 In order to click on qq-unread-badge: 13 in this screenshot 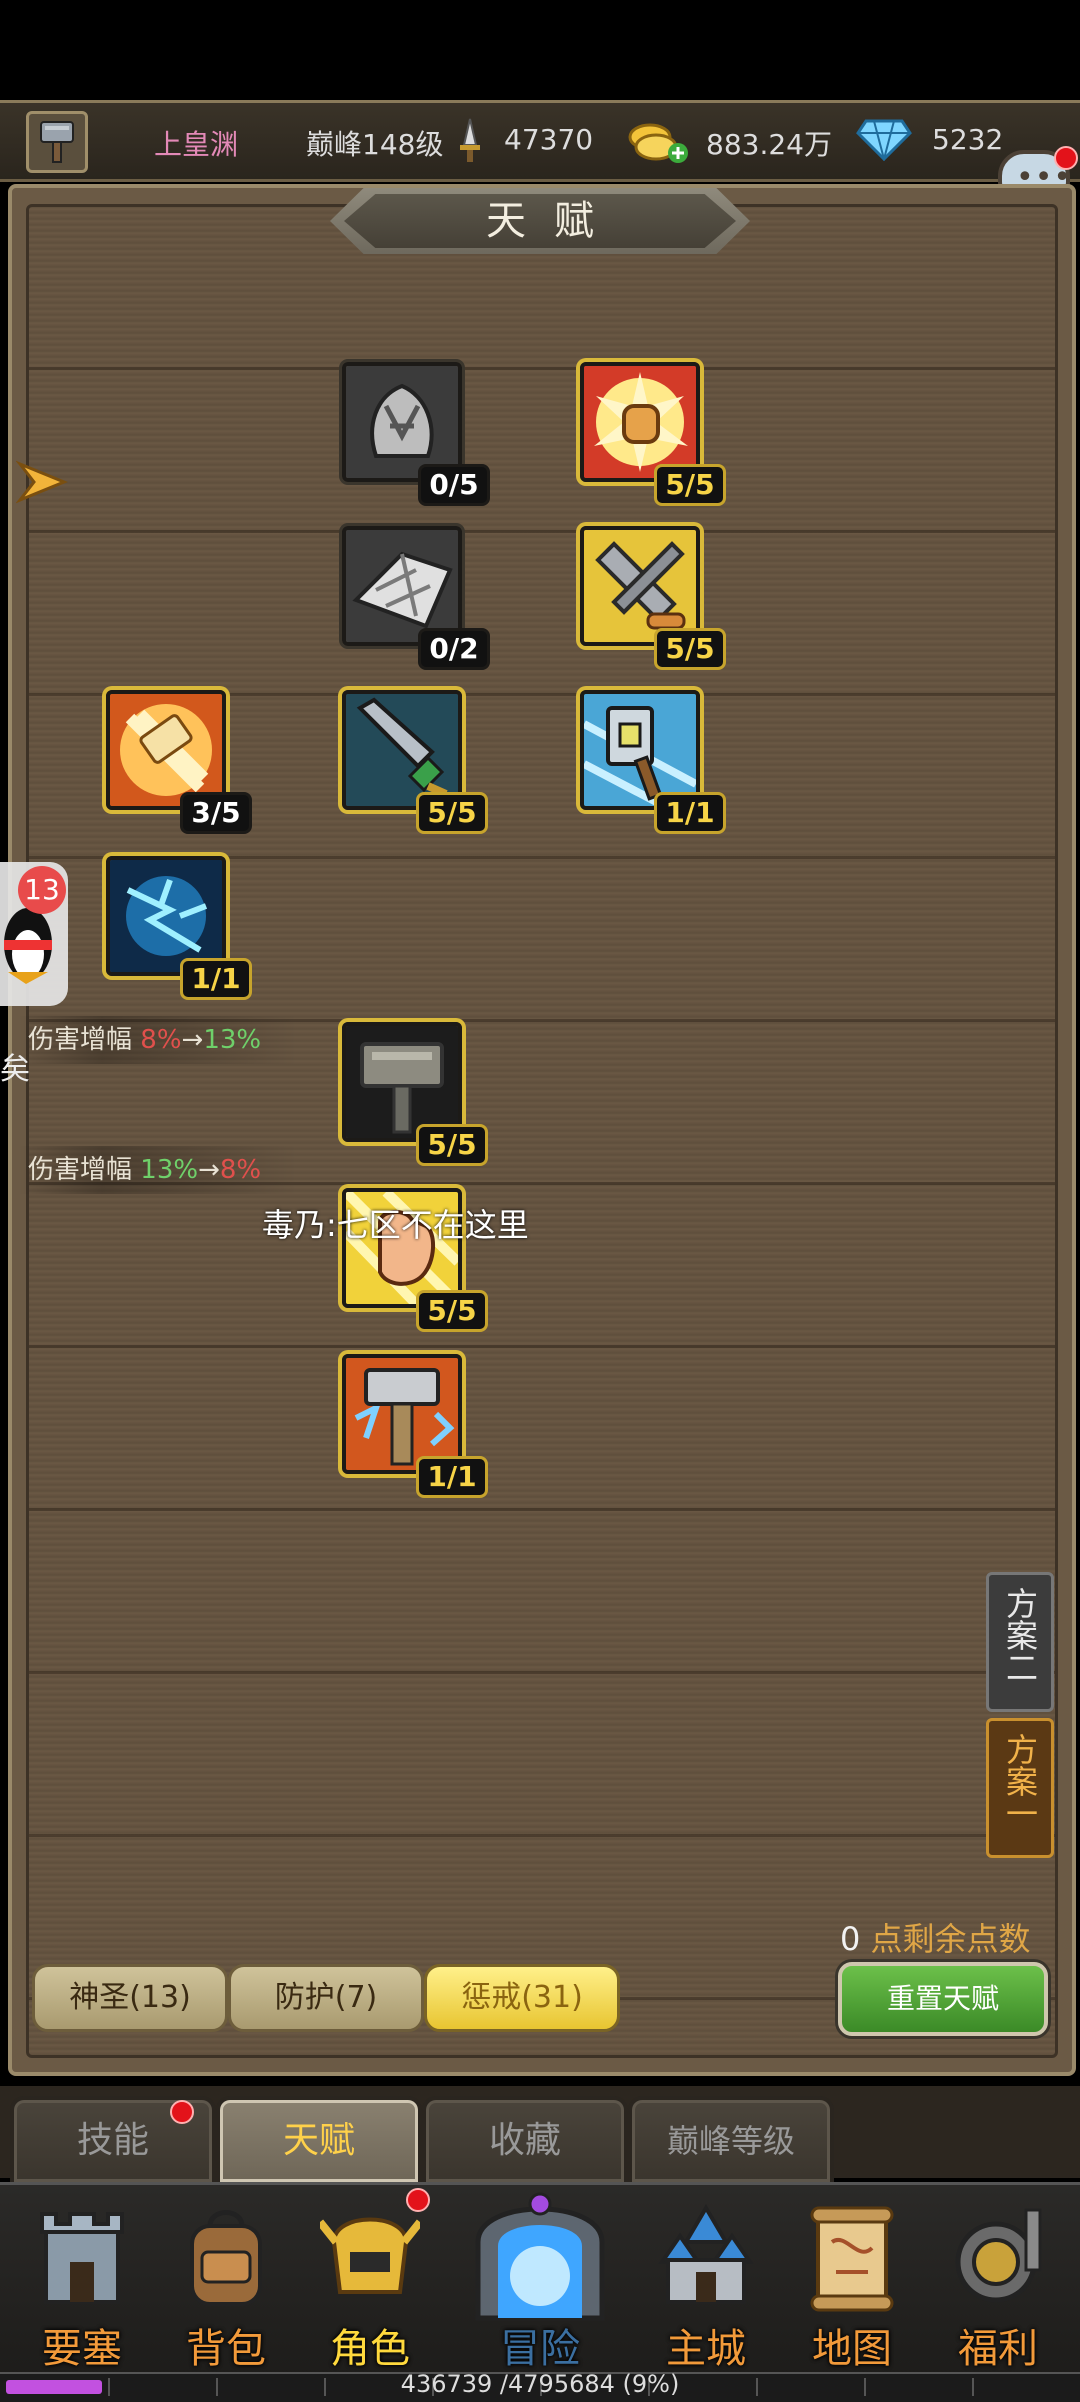, I will do `click(42, 890)`.